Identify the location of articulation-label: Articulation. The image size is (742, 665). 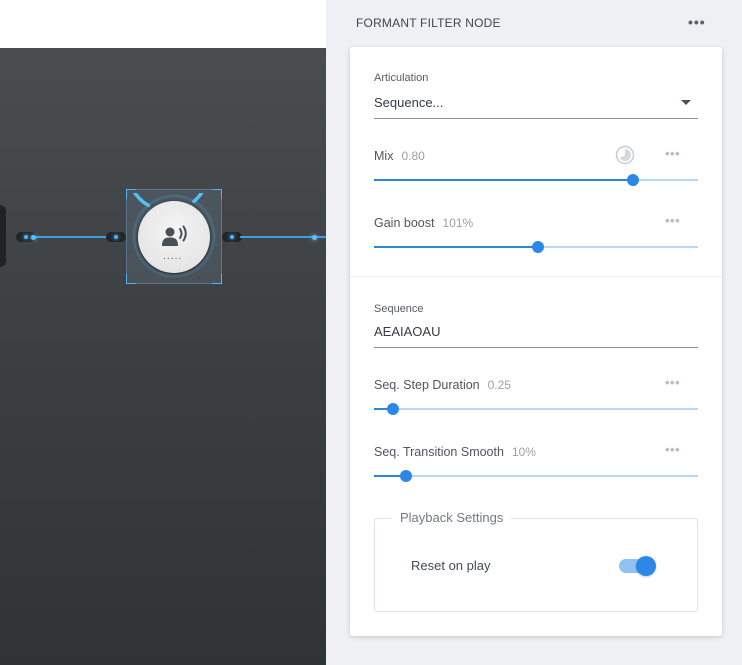
(401, 78).